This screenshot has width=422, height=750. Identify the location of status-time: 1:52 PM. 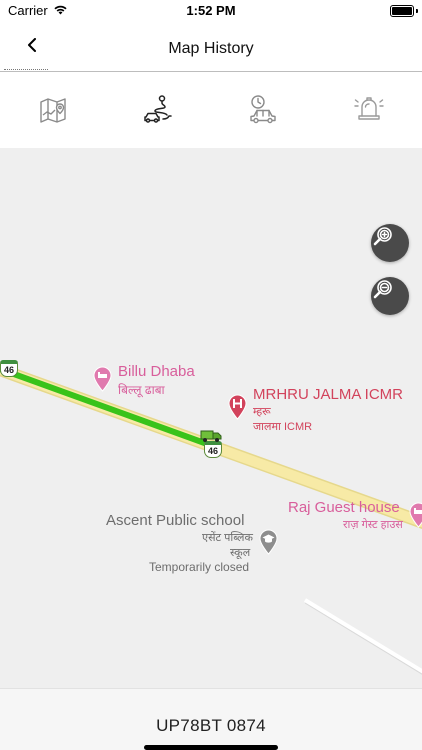
(211, 10).